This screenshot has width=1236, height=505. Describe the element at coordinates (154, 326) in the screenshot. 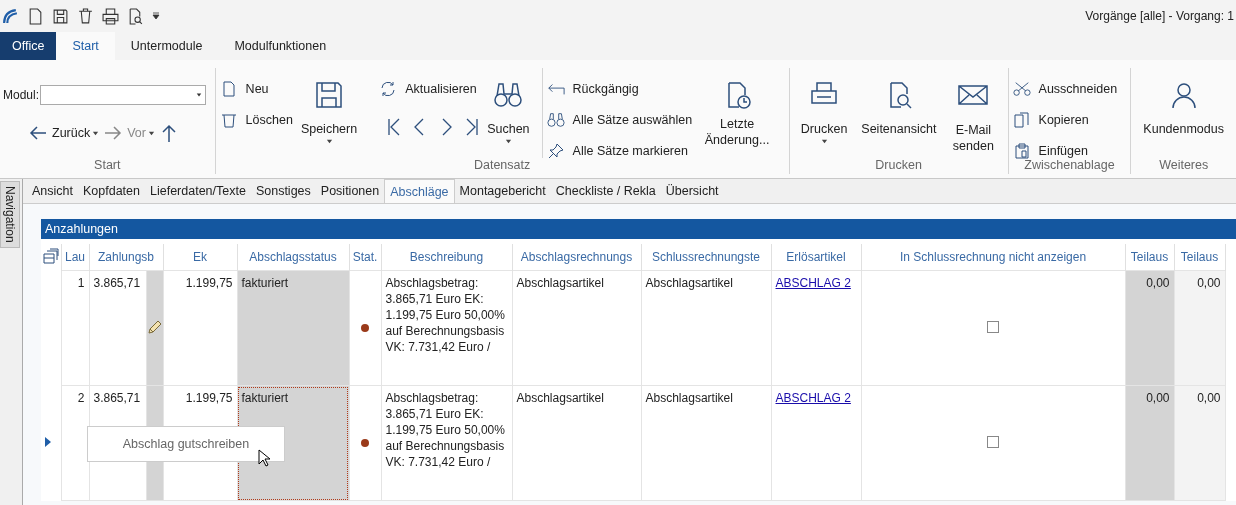

I see `pencil-icon` at that location.